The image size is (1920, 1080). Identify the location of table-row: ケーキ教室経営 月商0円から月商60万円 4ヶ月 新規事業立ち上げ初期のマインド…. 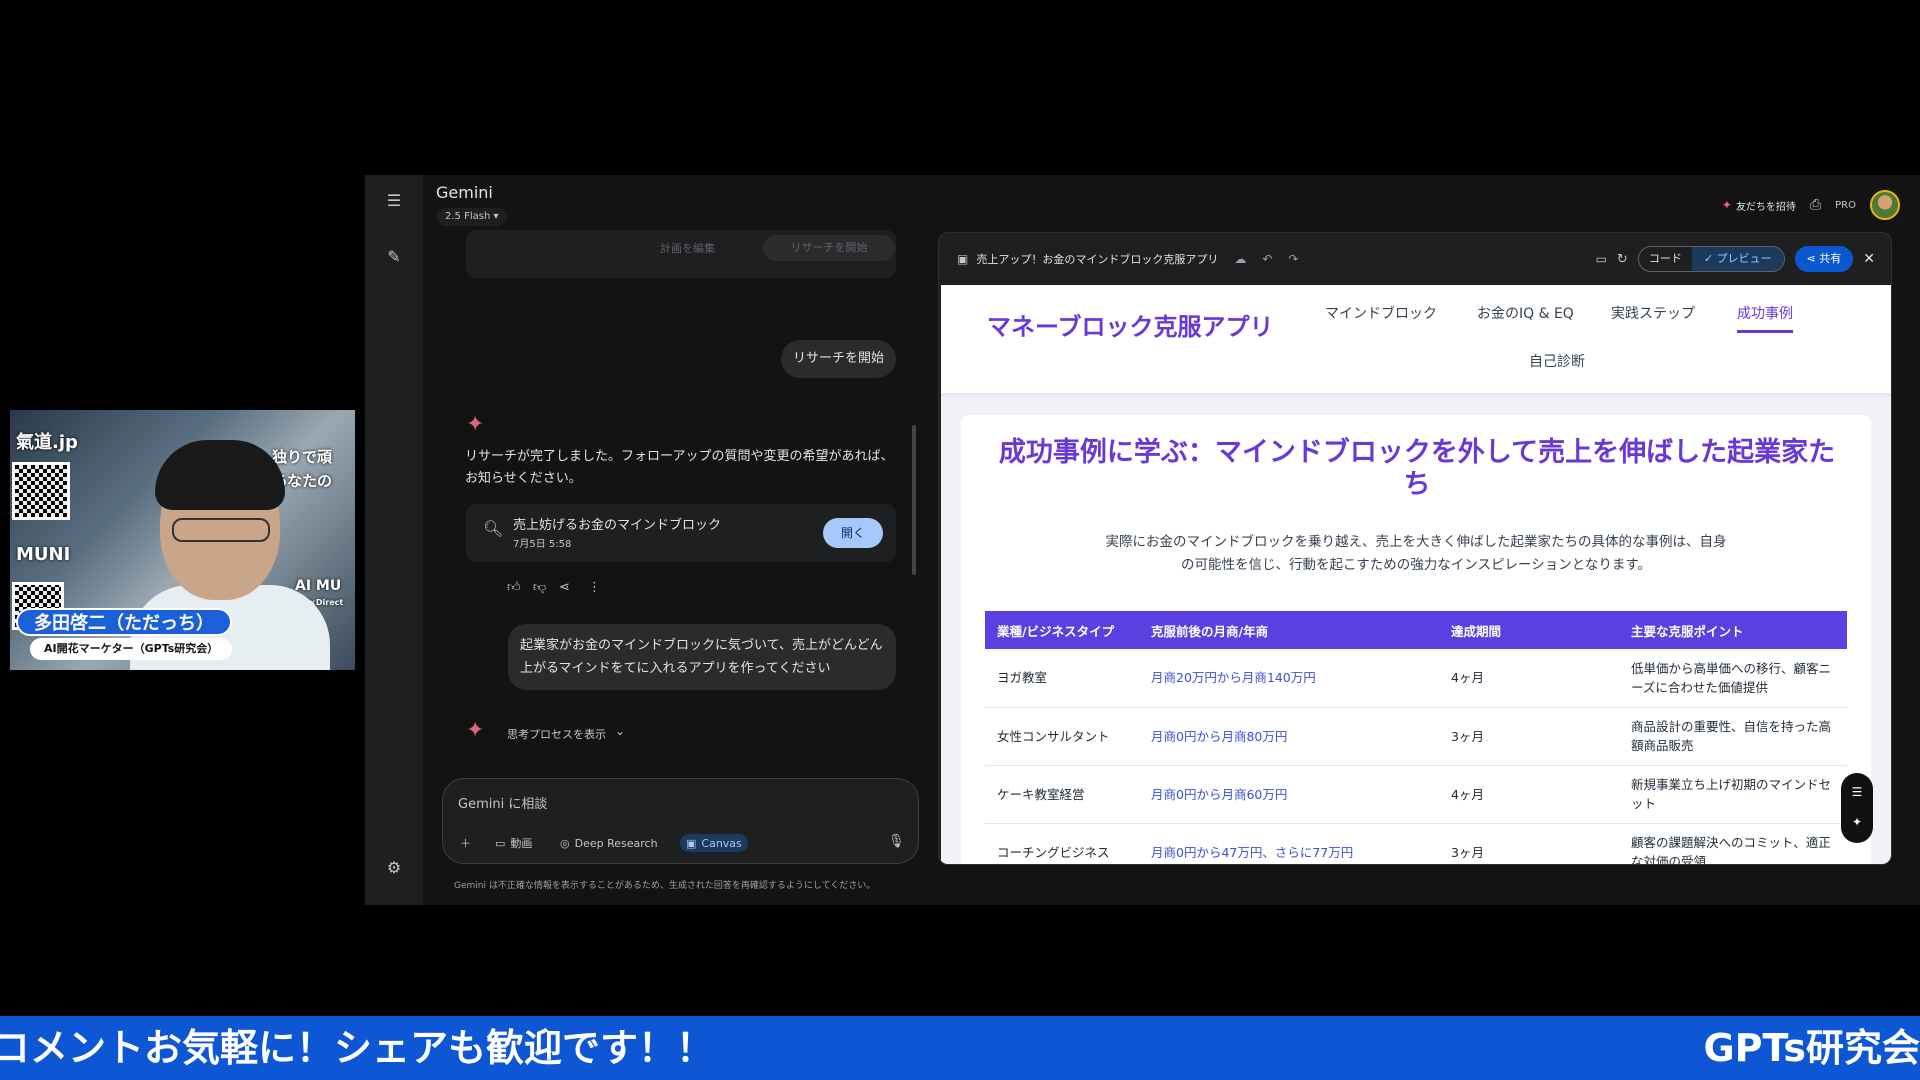
(1416, 794).